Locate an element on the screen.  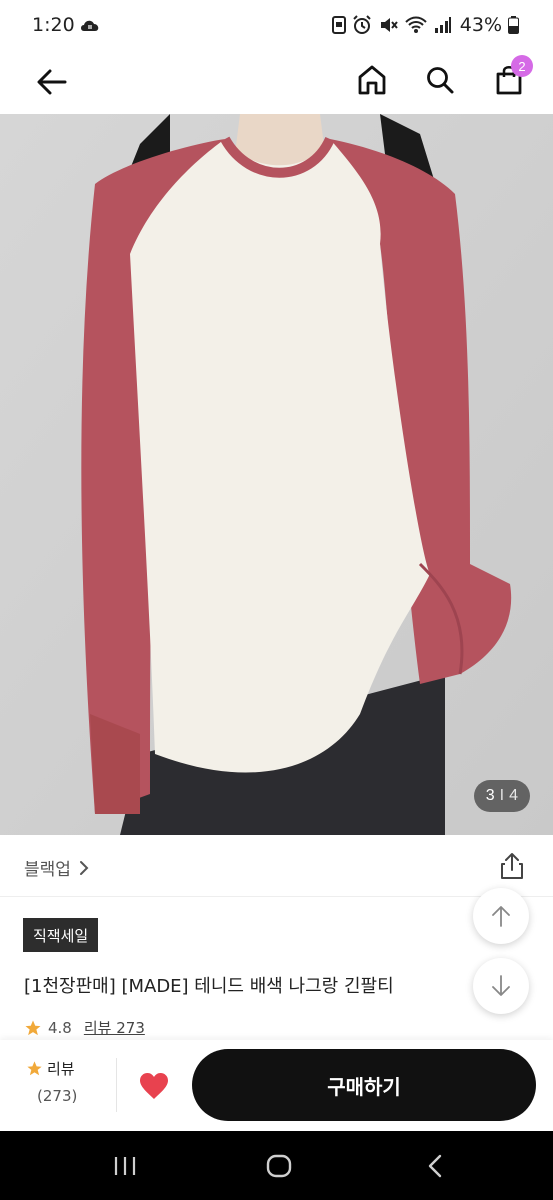
alarm-icon is located at coordinates (362, 24).